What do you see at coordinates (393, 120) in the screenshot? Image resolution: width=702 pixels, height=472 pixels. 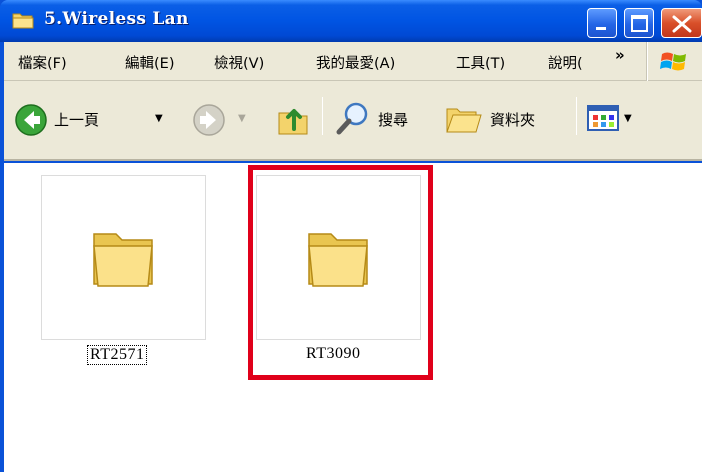 I see `search-label: 搜尋` at bounding box center [393, 120].